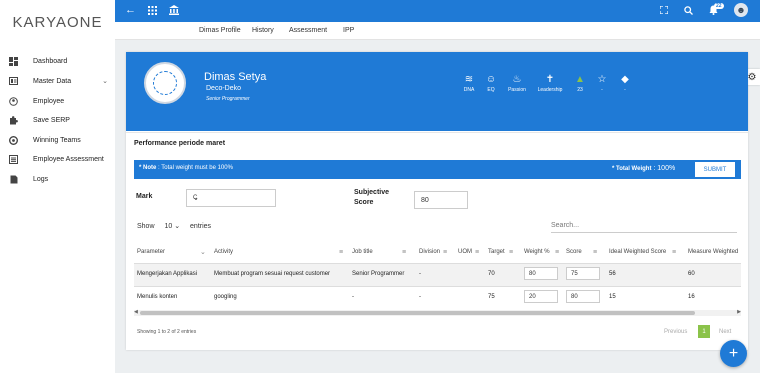  What do you see at coordinates (57, 179) in the screenshot?
I see `sidebar-item-logs: Logs` at bounding box center [57, 179].